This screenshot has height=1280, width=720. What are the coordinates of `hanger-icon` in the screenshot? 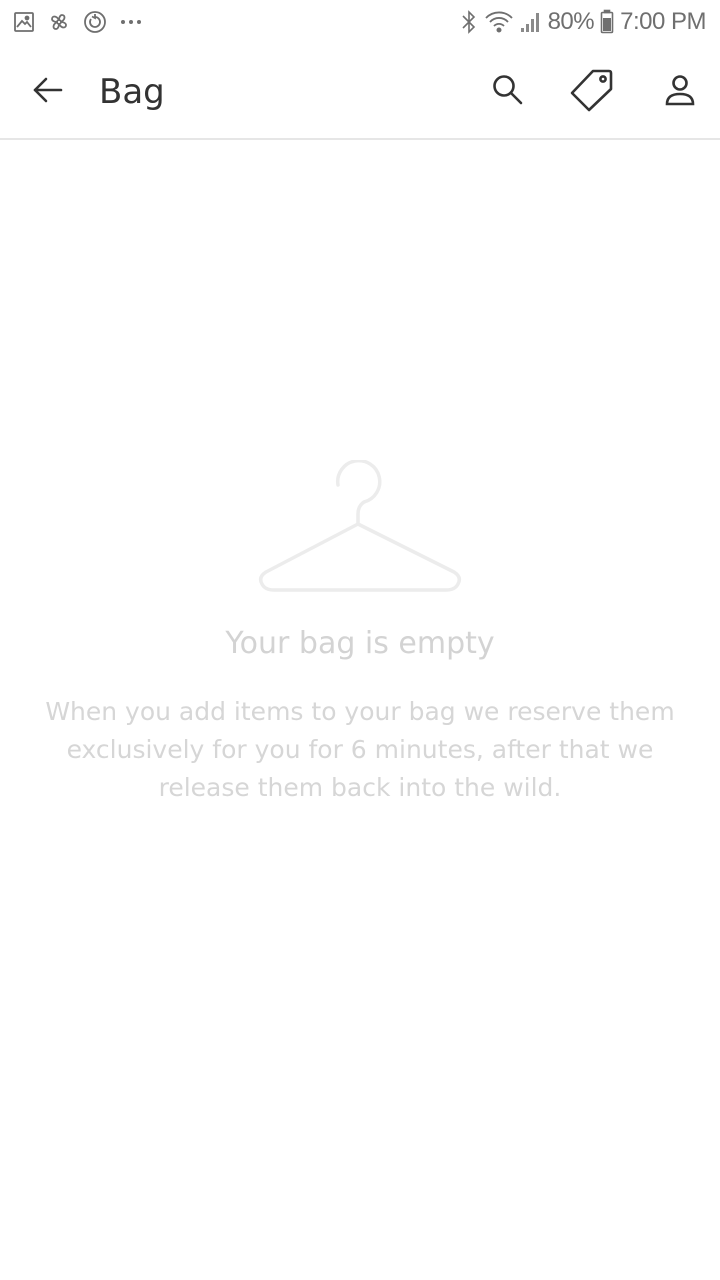 It's located at (360, 526).